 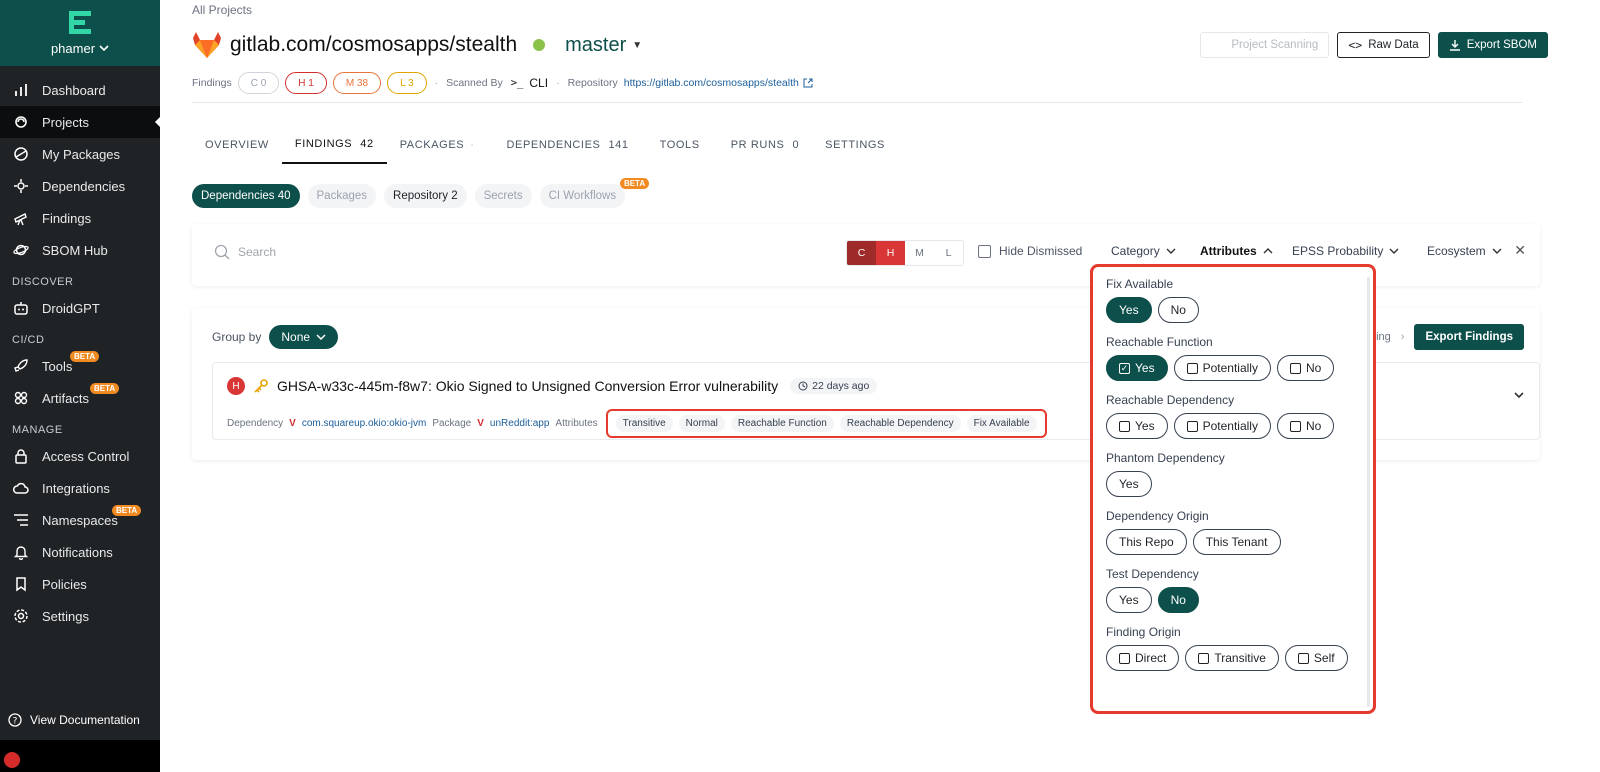 What do you see at coordinates (1383, 45) in the screenshot?
I see `raw-data-button: <> Raw Data` at bounding box center [1383, 45].